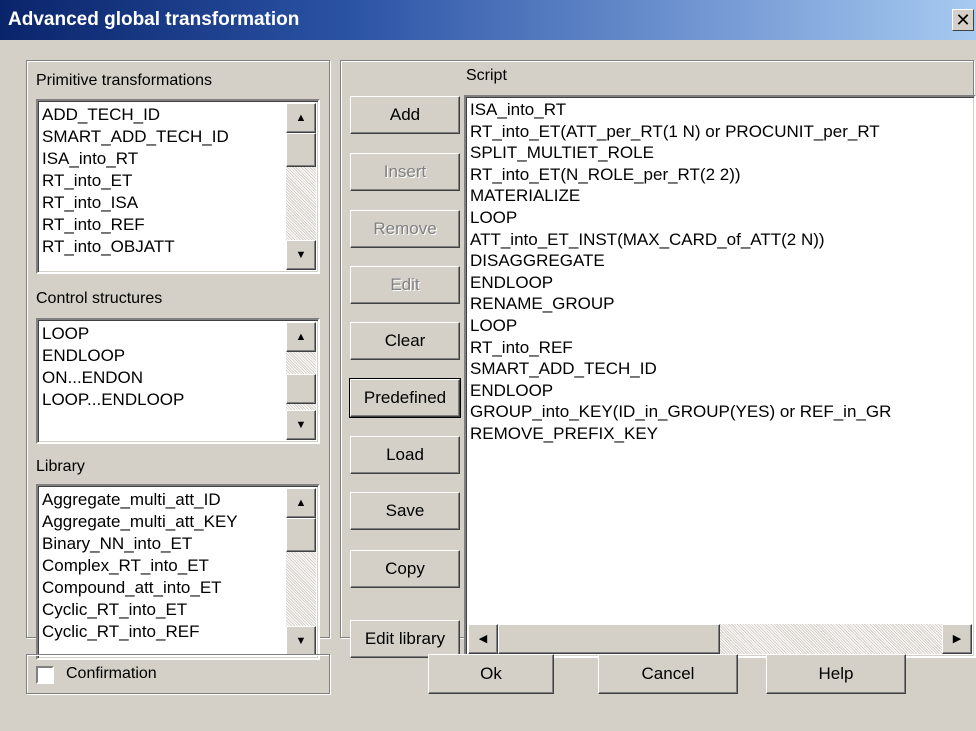  What do you see at coordinates (163, 500) in the screenshot?
I see `list-item: Aggregate_multi_att_ID` at bounding box center [163, 500].